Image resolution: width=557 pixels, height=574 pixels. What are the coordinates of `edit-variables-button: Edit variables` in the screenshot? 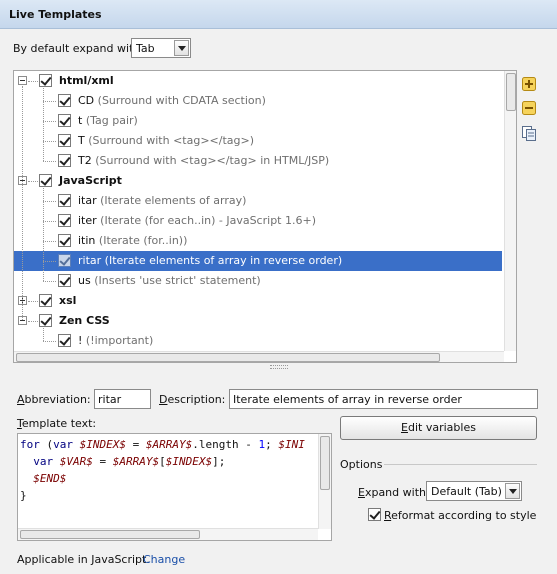 It's located at (438, 428).